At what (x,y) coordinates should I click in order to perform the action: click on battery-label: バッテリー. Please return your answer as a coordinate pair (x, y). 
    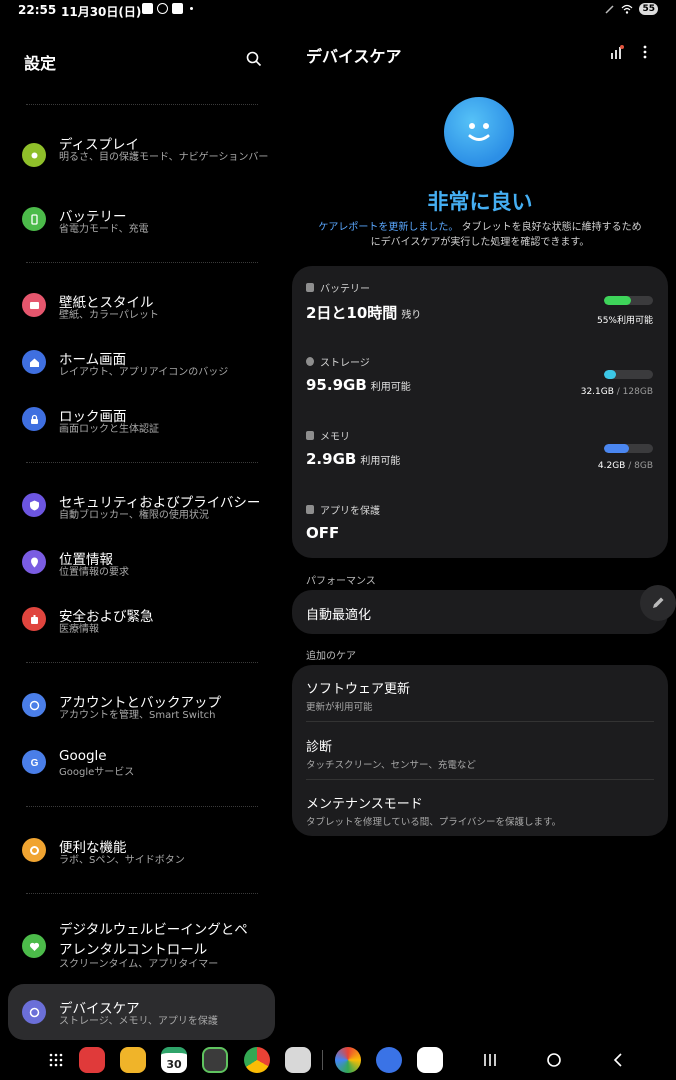
    Looking at the image, I should click on (345, 289).